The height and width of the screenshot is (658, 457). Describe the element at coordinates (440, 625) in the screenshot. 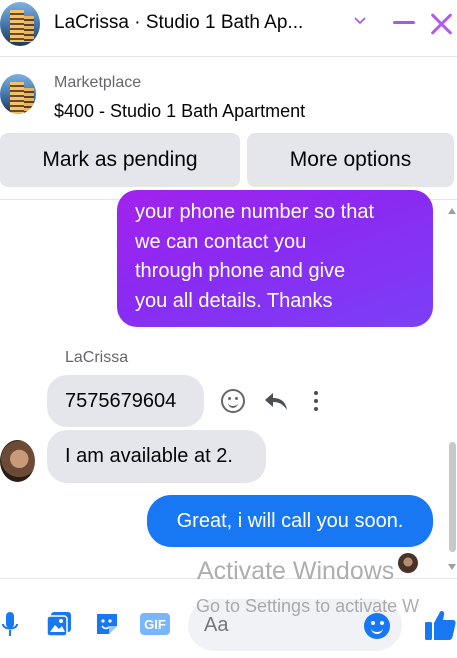

I see `thumbs-up-icon` at that location.